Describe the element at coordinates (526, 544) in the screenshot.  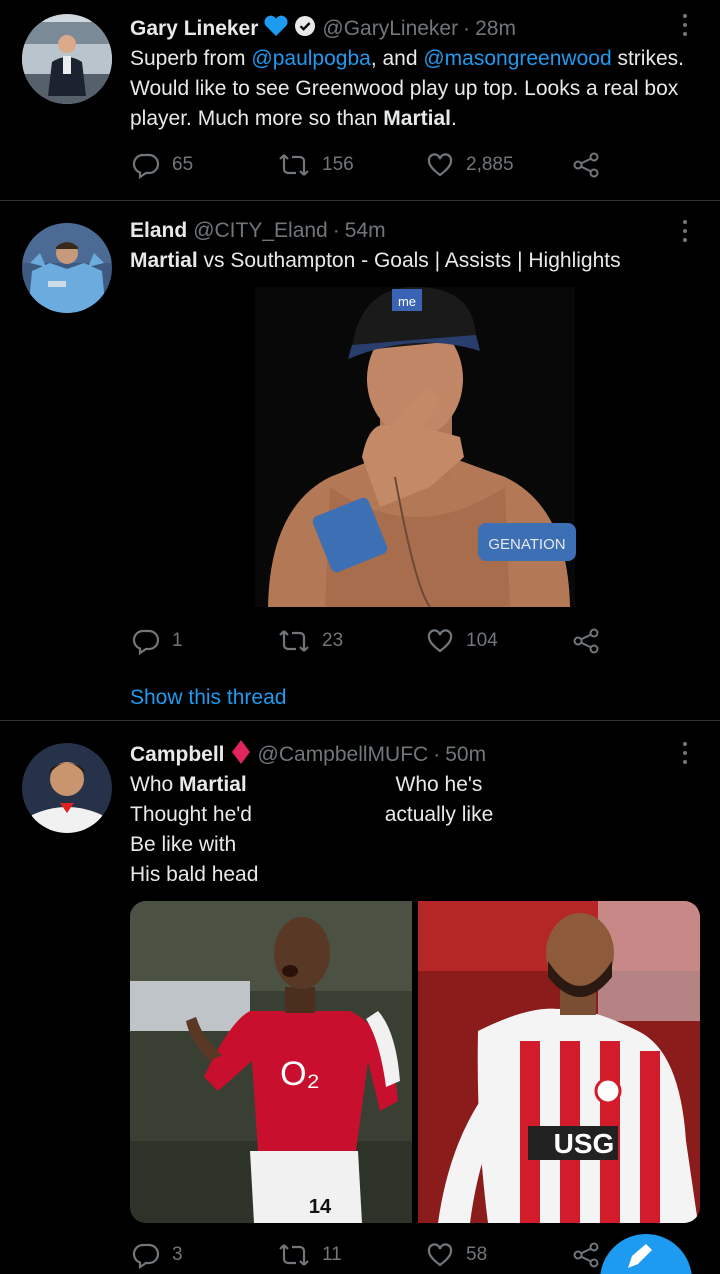
I see `armband-text: GENATION` at that location.